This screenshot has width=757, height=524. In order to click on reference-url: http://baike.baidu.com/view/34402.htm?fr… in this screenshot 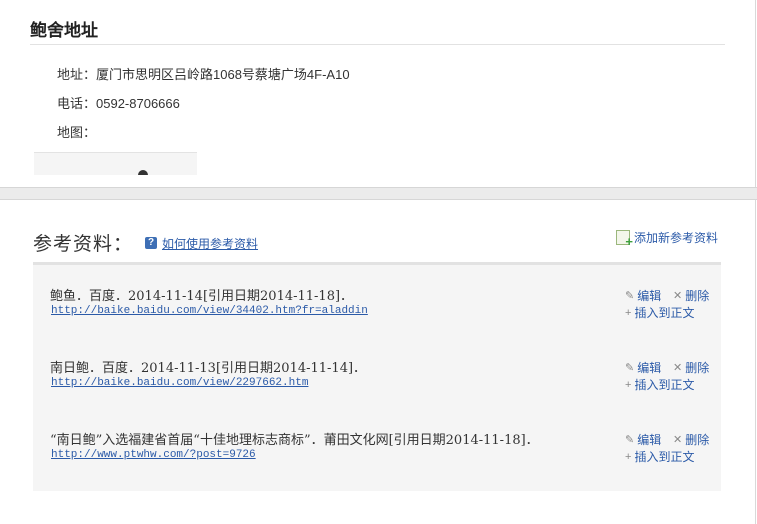, I will do `click(209, 311)`.